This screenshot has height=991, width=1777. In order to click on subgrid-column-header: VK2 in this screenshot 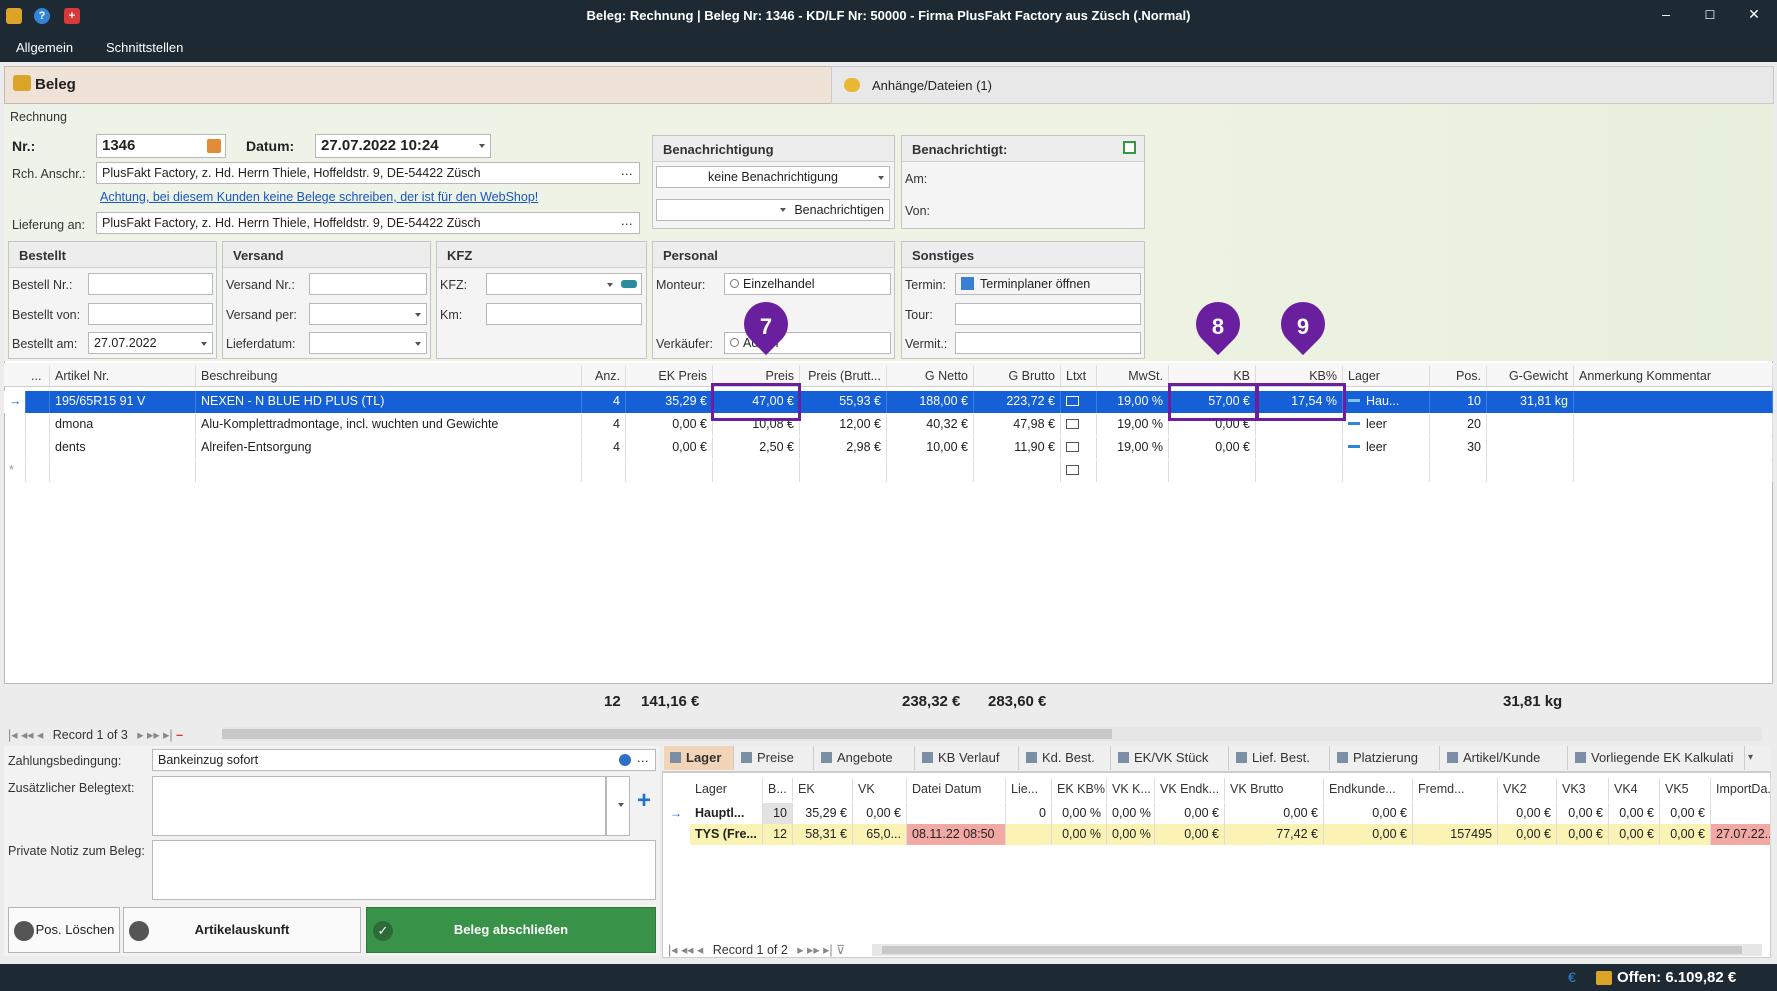, I will do `click(1527, 790)`.